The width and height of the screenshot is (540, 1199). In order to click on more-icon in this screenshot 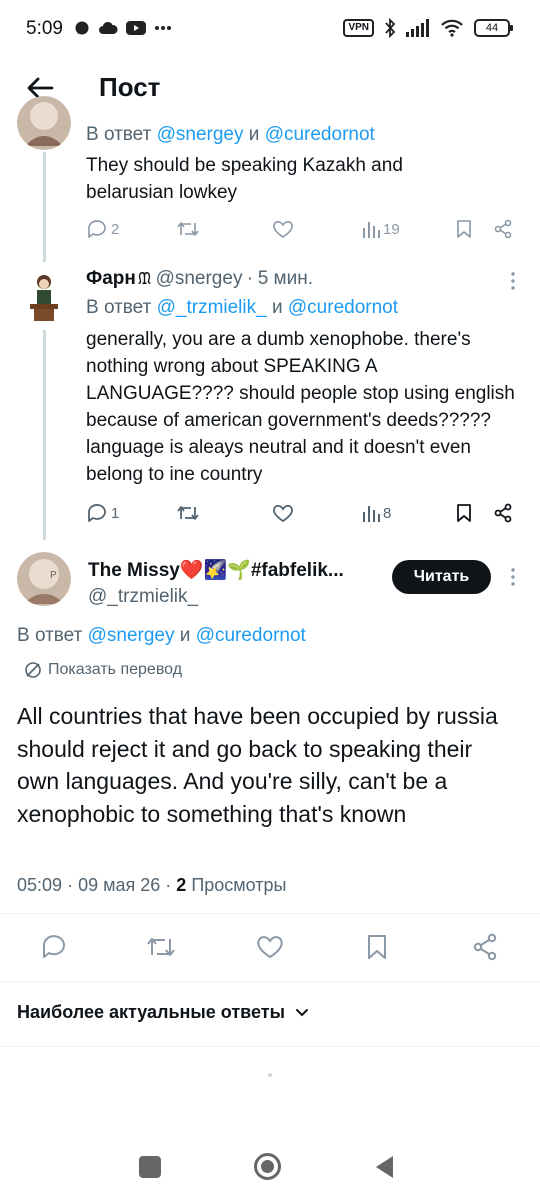, I will do `click(513, 281)`.